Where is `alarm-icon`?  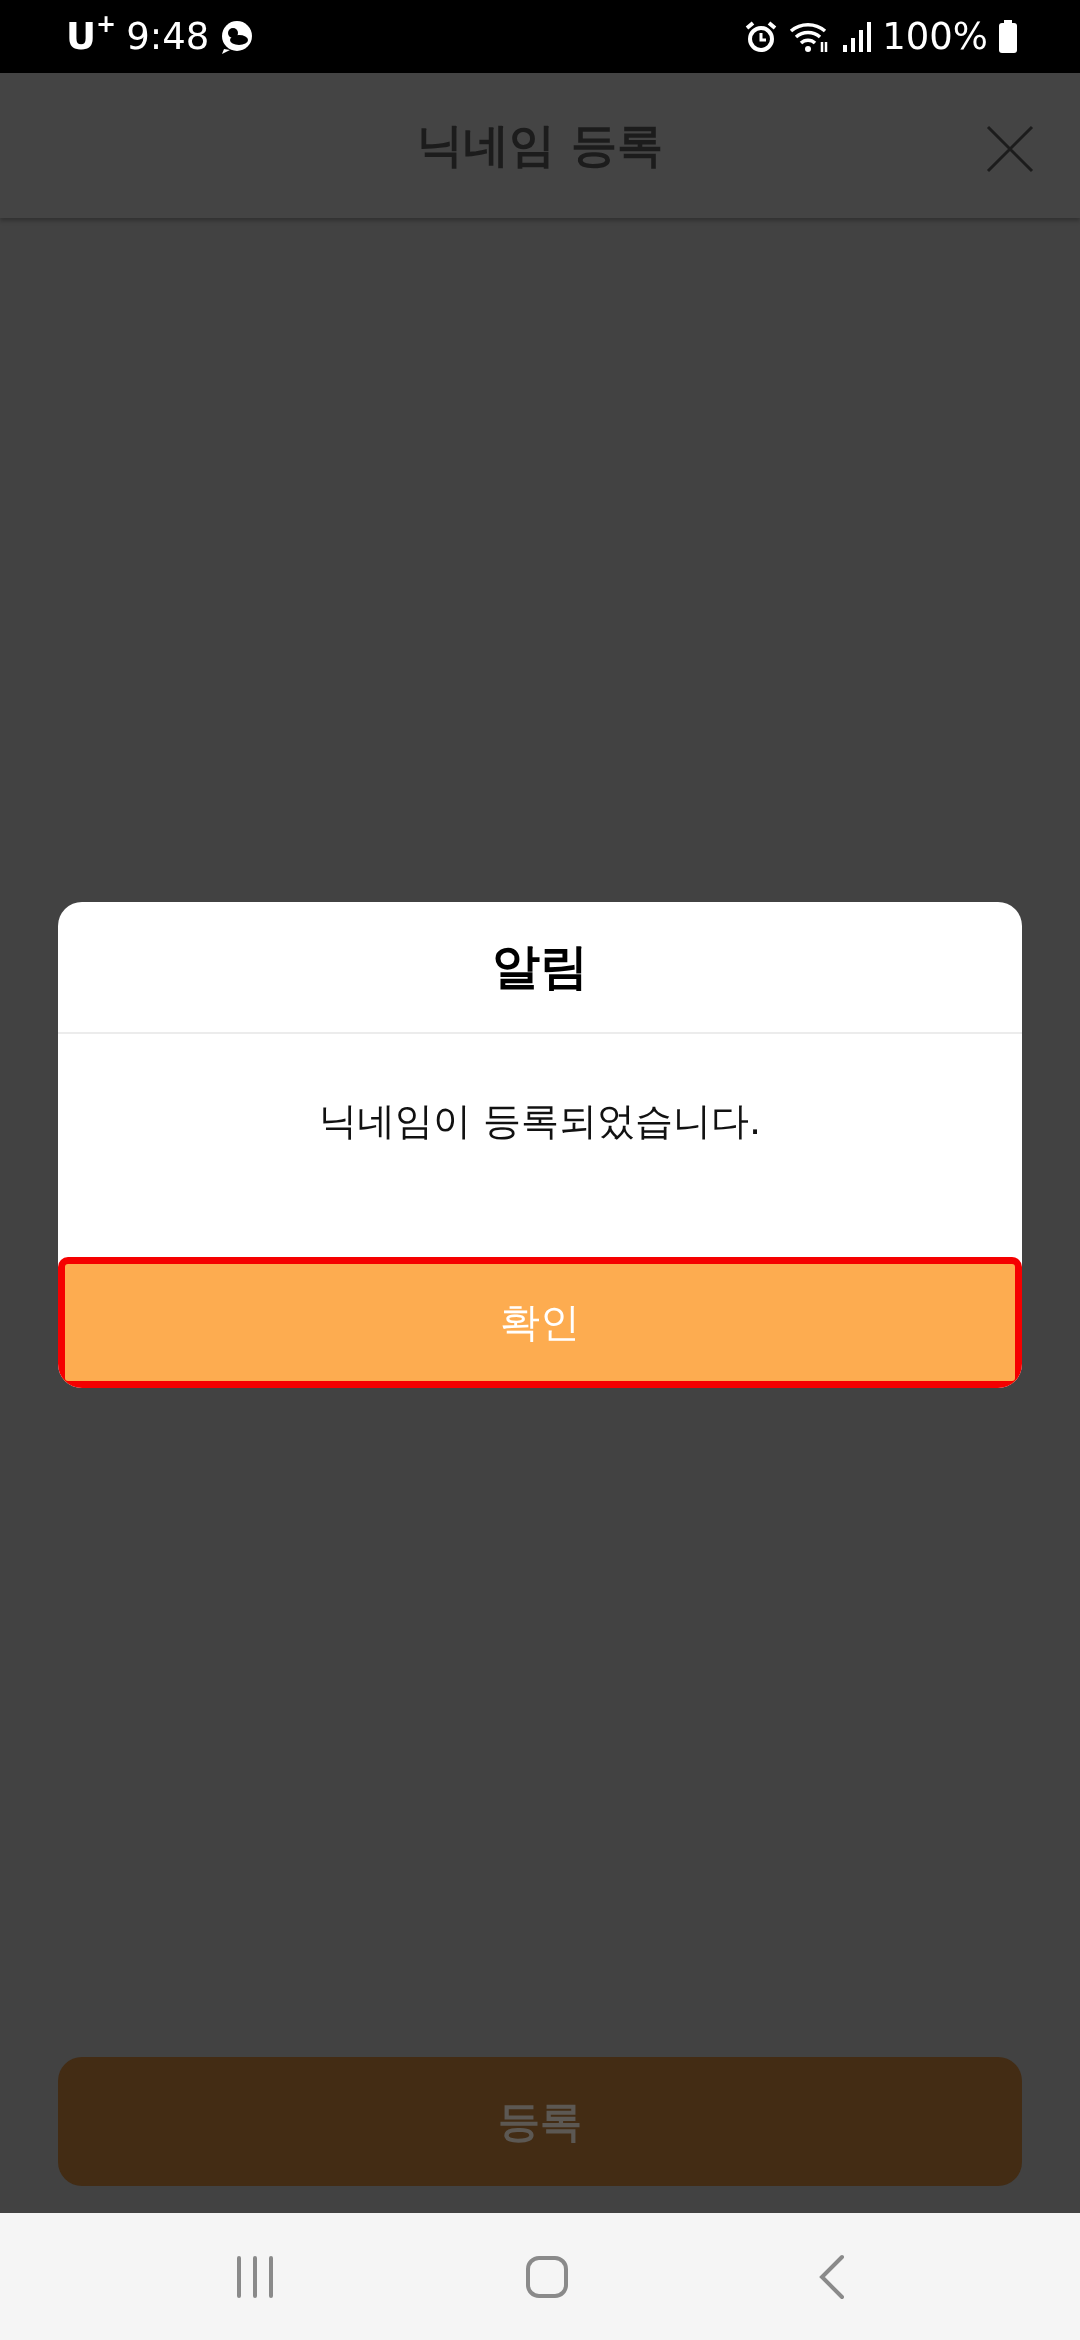
alarm-icon is located at coordinates (761, 36).